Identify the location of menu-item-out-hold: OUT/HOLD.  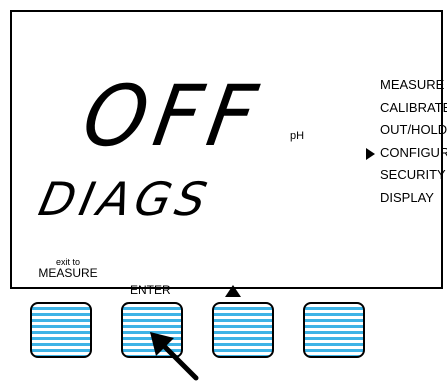
(413, 130).